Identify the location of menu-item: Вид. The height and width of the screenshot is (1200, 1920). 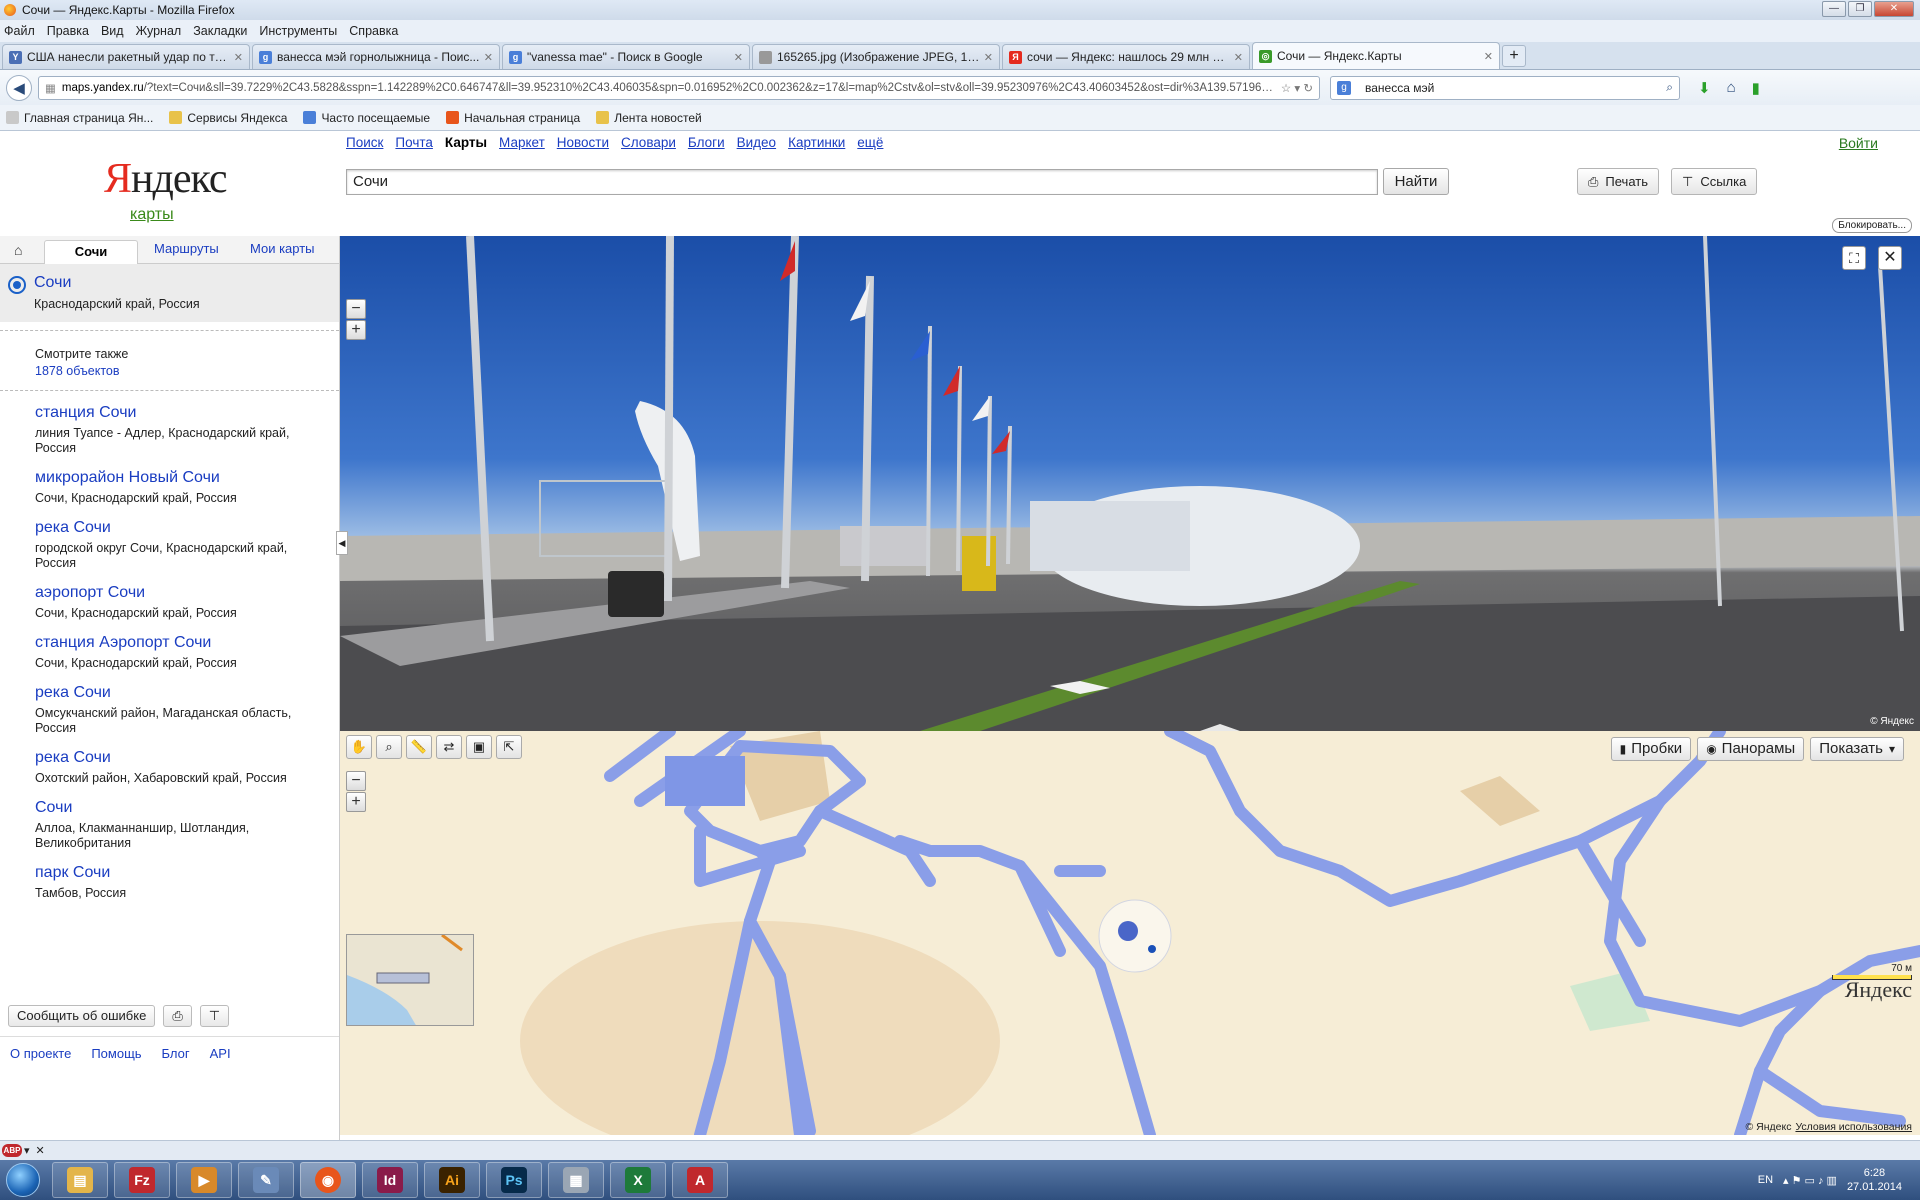
(112, 31).